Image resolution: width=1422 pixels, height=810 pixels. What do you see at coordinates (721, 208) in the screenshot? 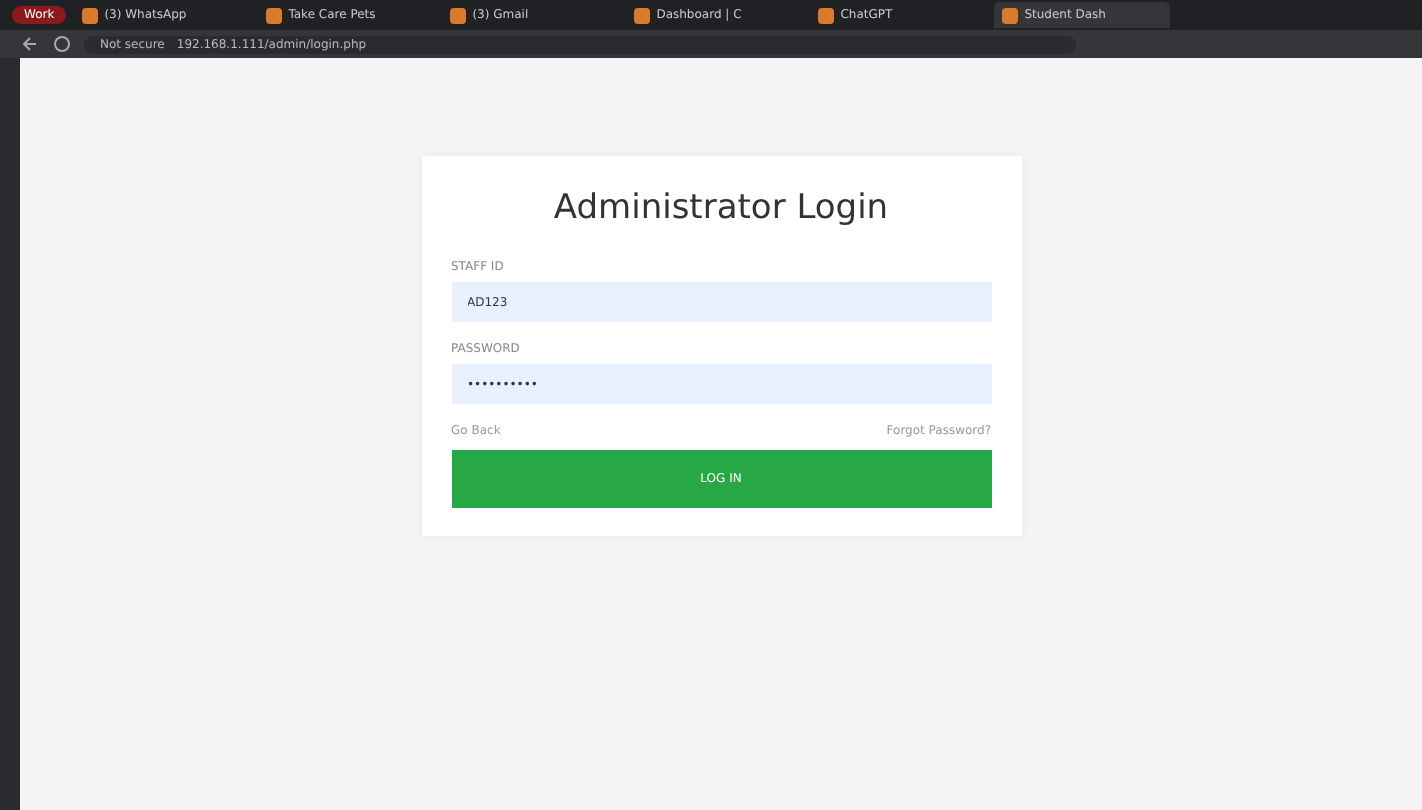
I see `login-title: Administrator Login` at bounding box center [721, 208].